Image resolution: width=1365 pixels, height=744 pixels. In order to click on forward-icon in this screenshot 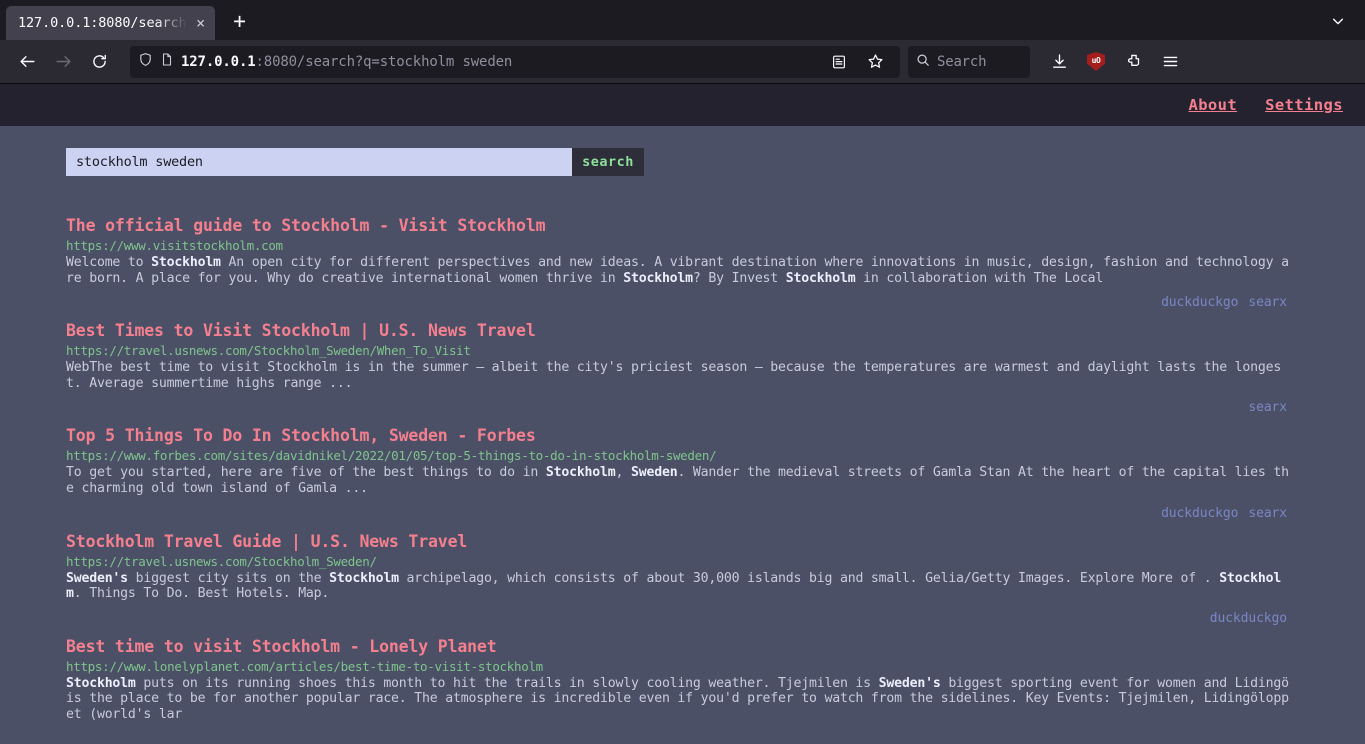, I will do `click(63, 62)`.